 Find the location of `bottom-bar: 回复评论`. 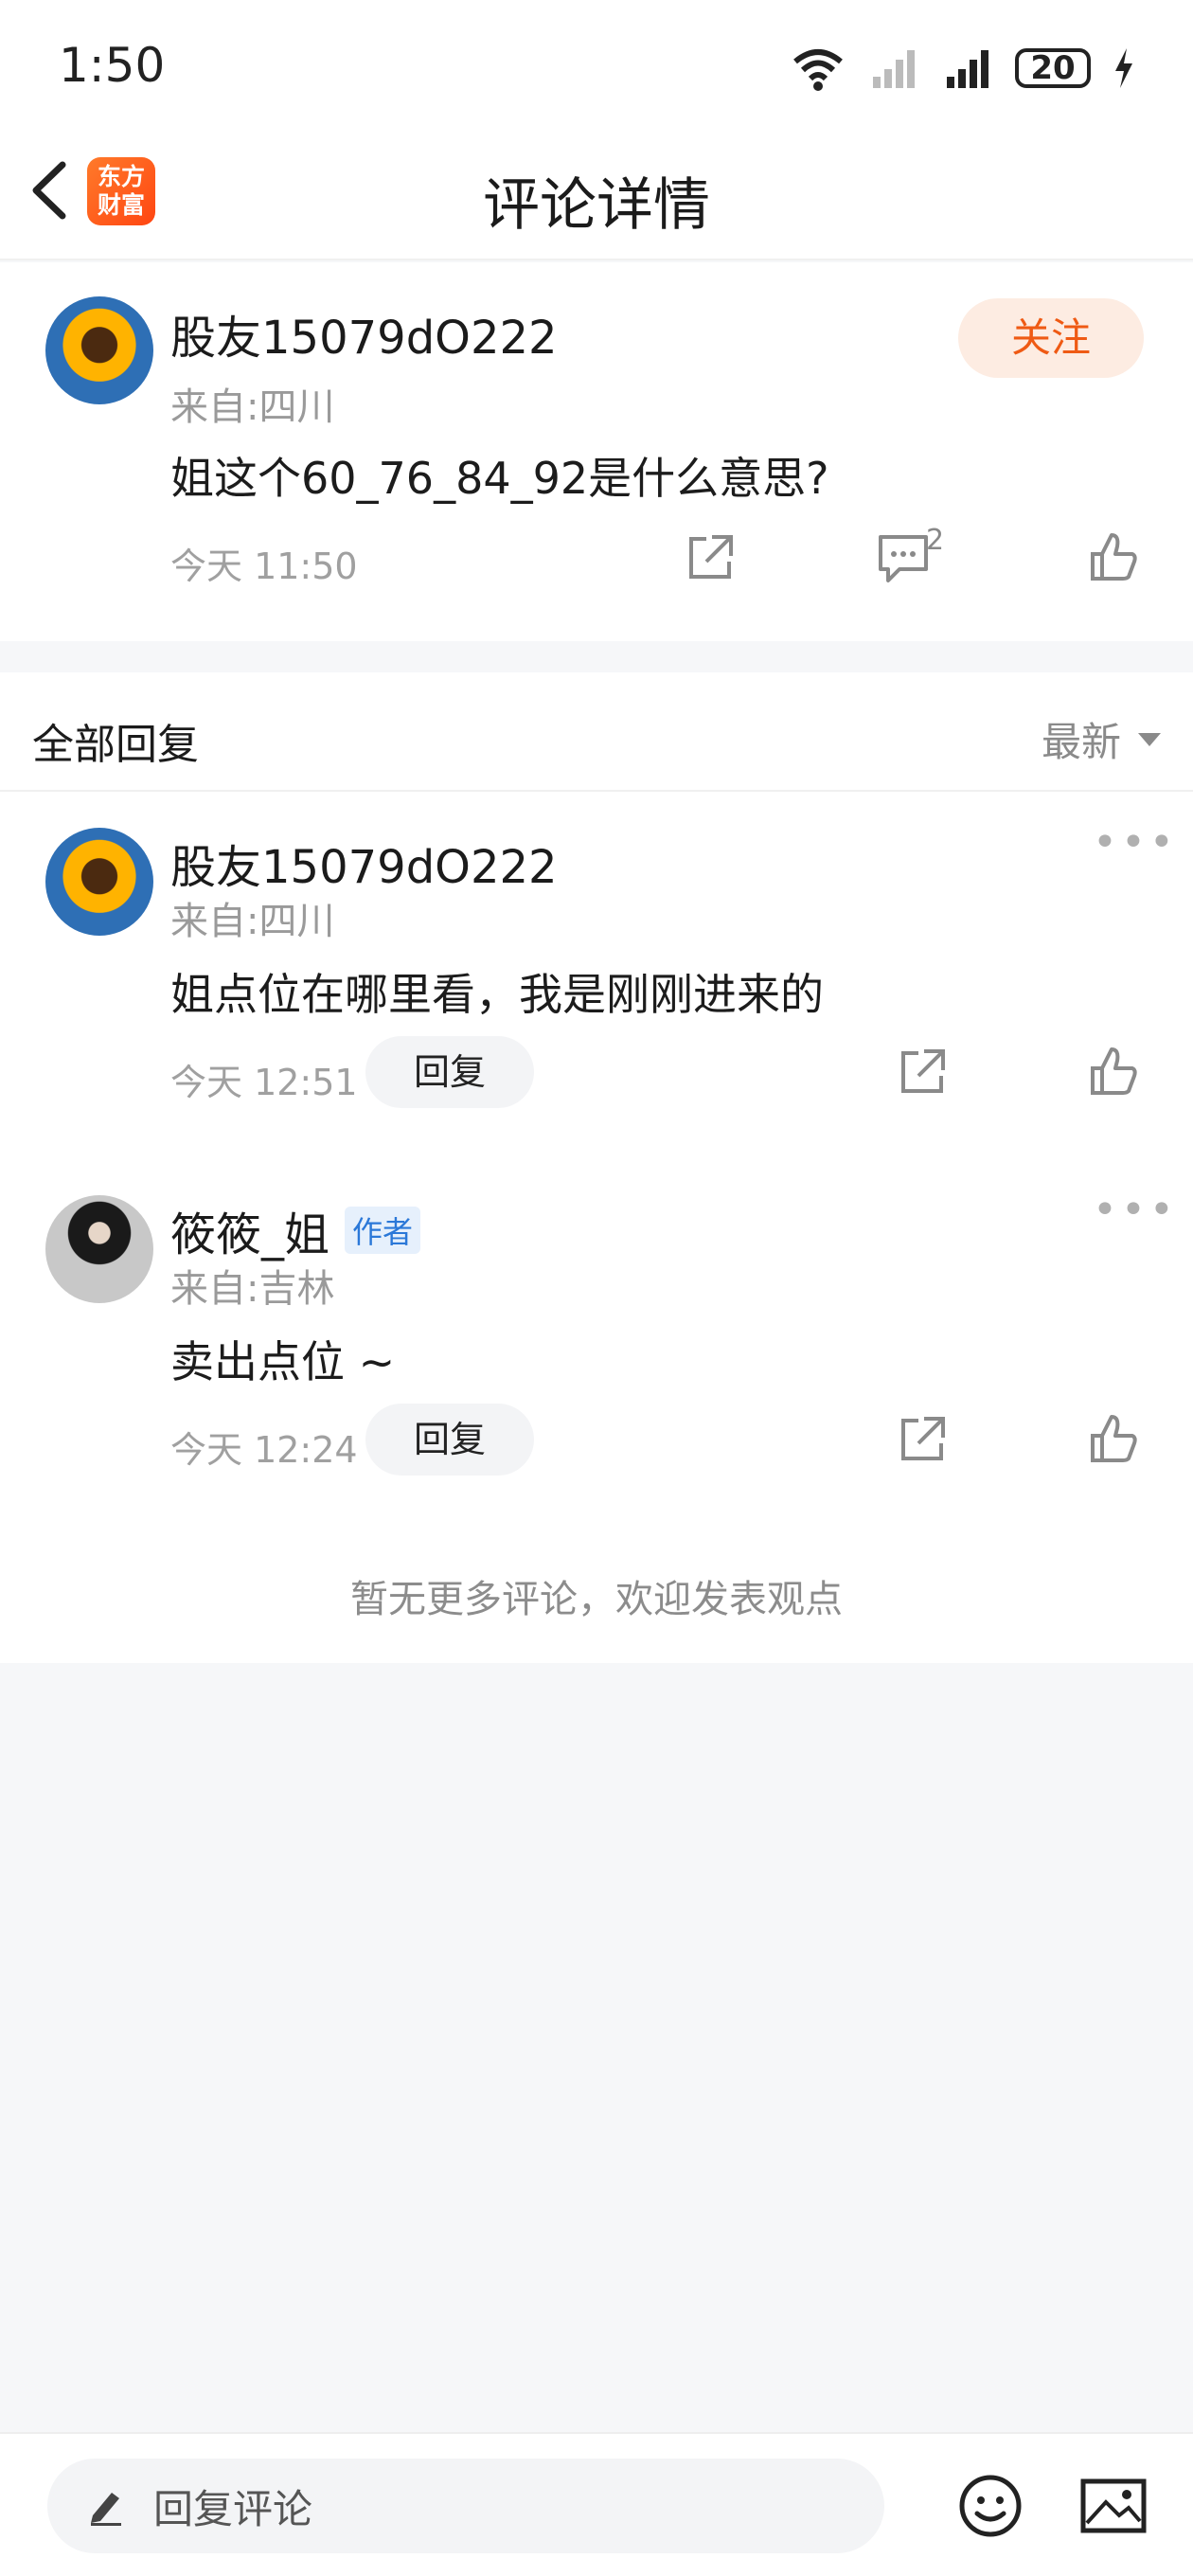

bottom-bar: 回复评论 is located at coordinates (596, 2504).